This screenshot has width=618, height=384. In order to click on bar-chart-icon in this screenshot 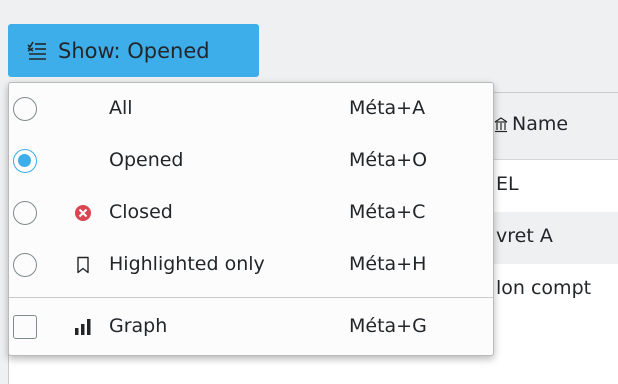, I will do `click(83, 327)`.